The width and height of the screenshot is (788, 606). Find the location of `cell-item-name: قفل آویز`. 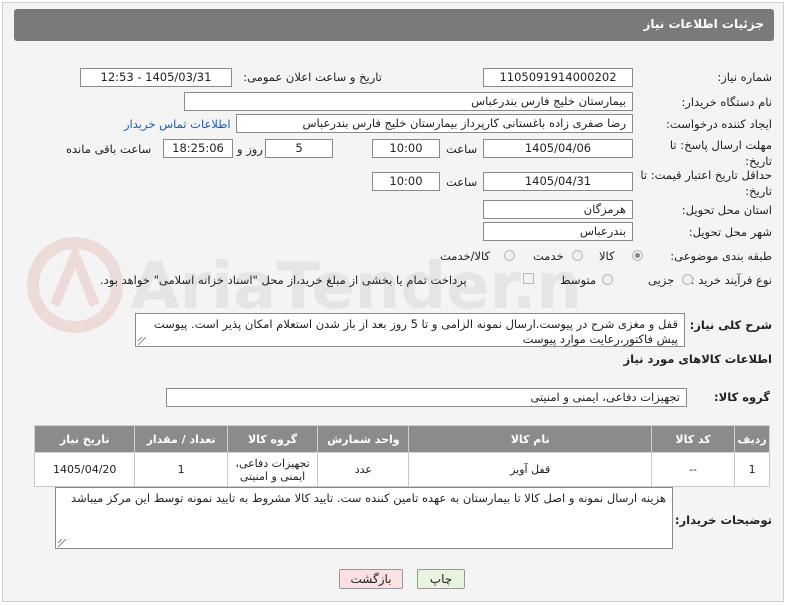

cell-item-name: قفل آویز is located at coordinates (530, 469).